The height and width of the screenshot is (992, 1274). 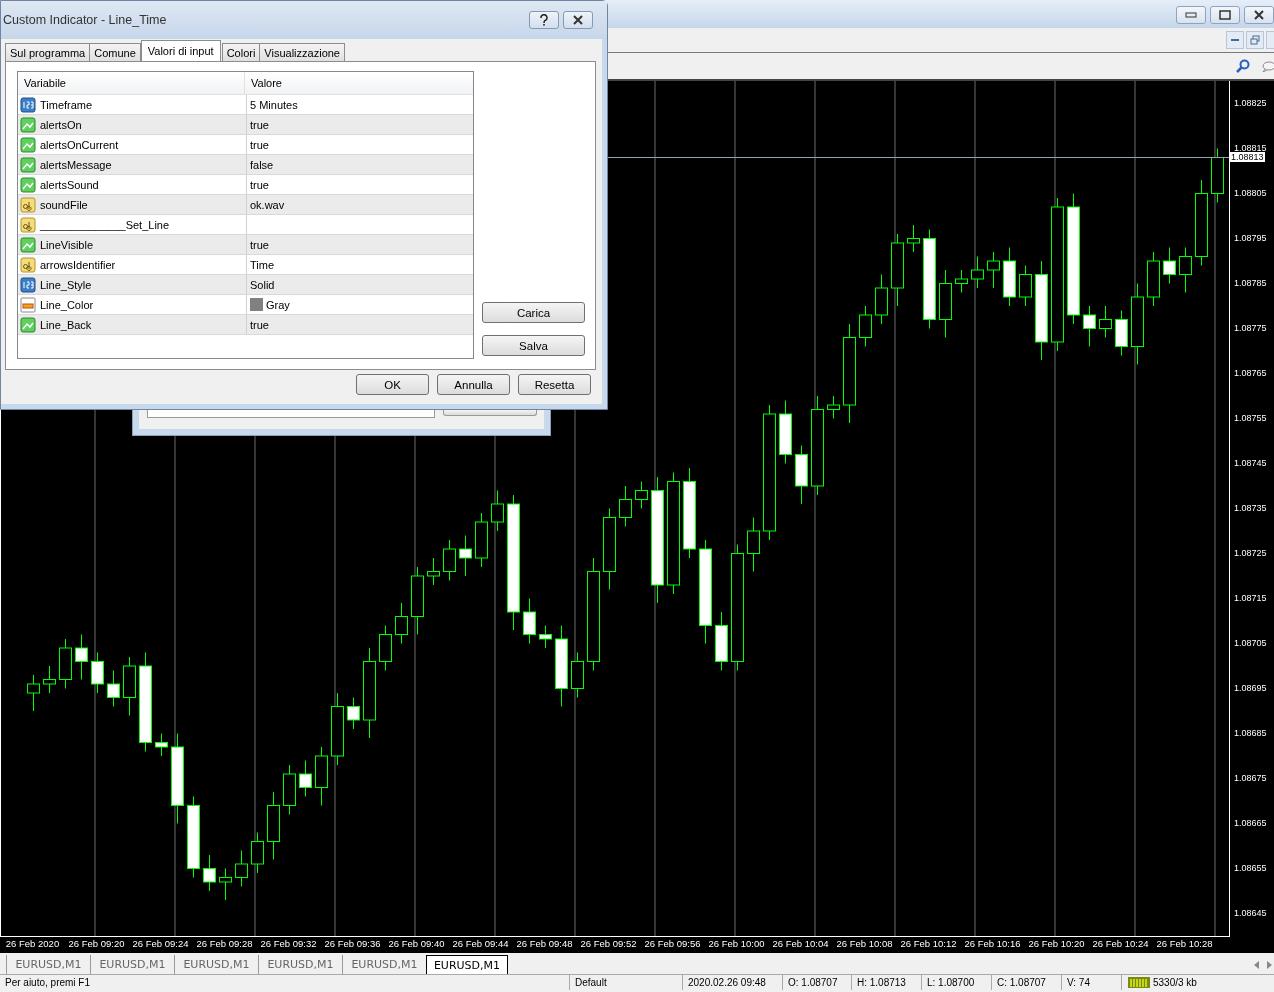 What do you see at coordinates (992, 943) in the screenshot?
I see `time-label: 26 Feb 10:16` at bounding box center [992, 943].